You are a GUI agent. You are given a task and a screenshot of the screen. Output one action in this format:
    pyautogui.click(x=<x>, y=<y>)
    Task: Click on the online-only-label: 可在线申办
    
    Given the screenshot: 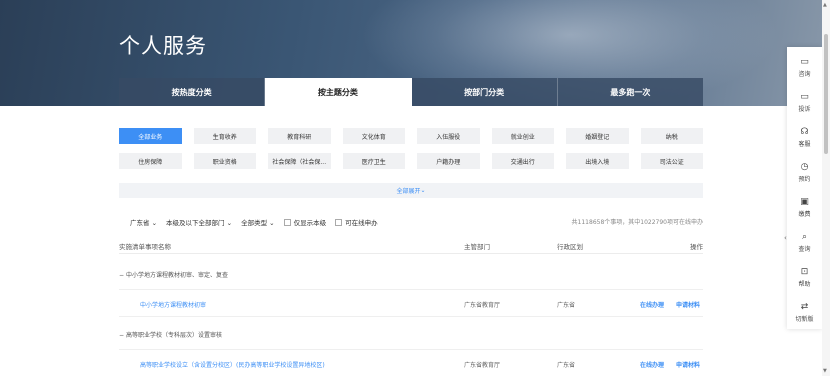 What is the action you would take?
    pyautogui.click(x=361, y=223)
    